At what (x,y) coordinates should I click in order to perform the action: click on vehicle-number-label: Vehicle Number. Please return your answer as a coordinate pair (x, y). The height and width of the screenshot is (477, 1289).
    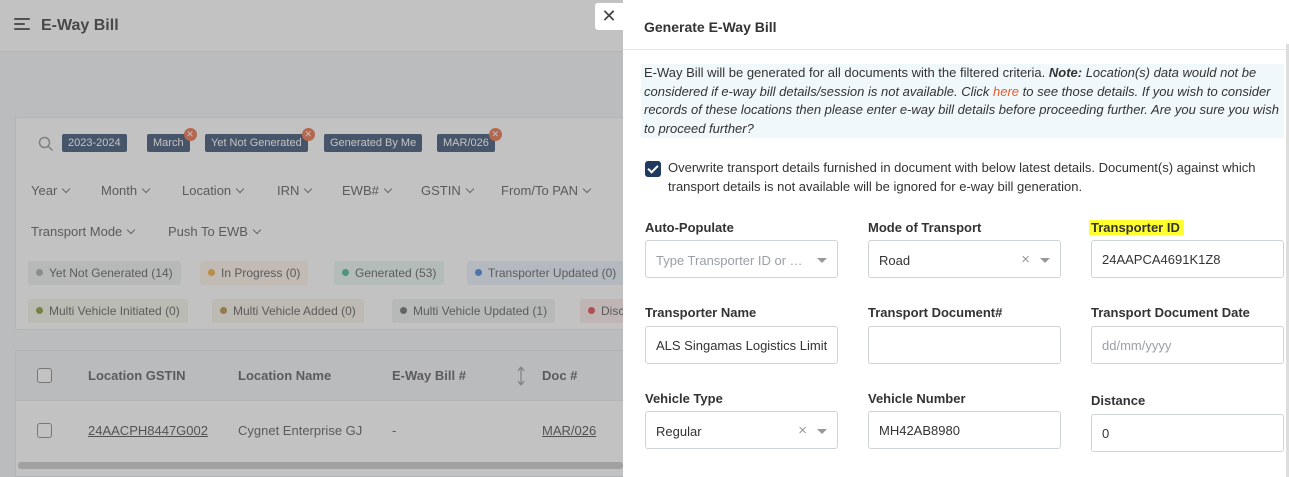
    Looking at the image, I should click on (917, 398).